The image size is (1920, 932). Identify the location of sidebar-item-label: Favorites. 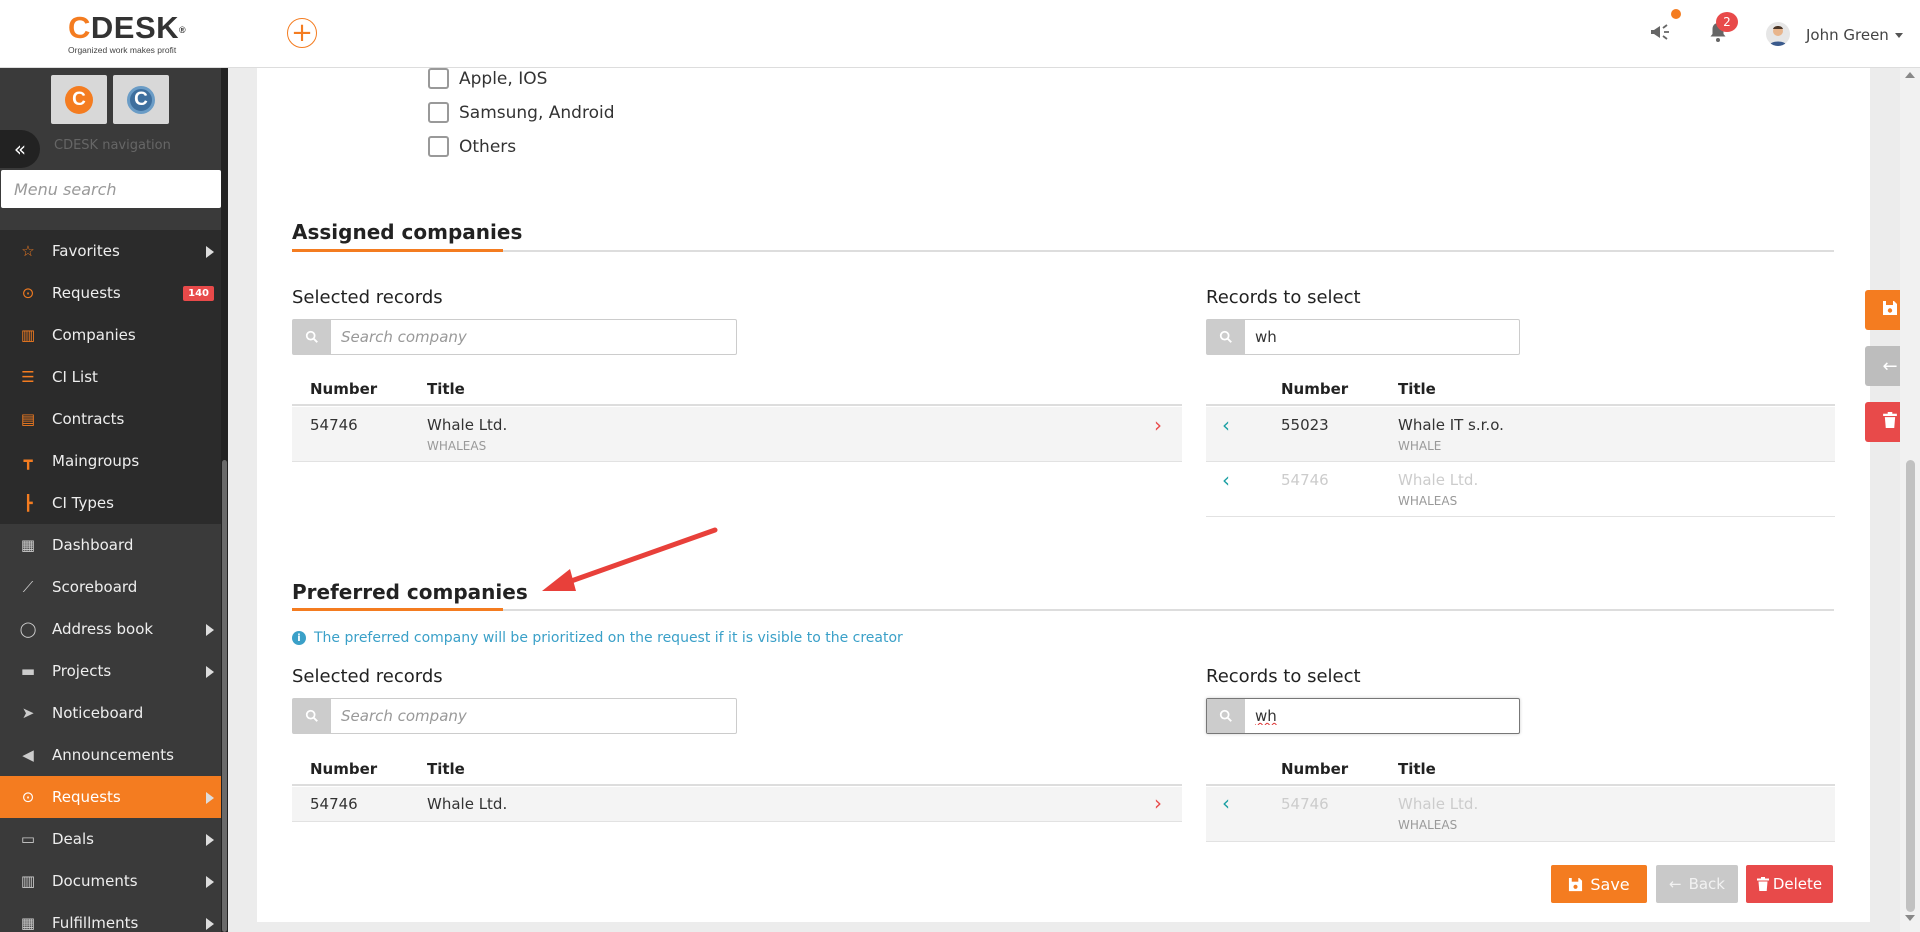
(86, 251).